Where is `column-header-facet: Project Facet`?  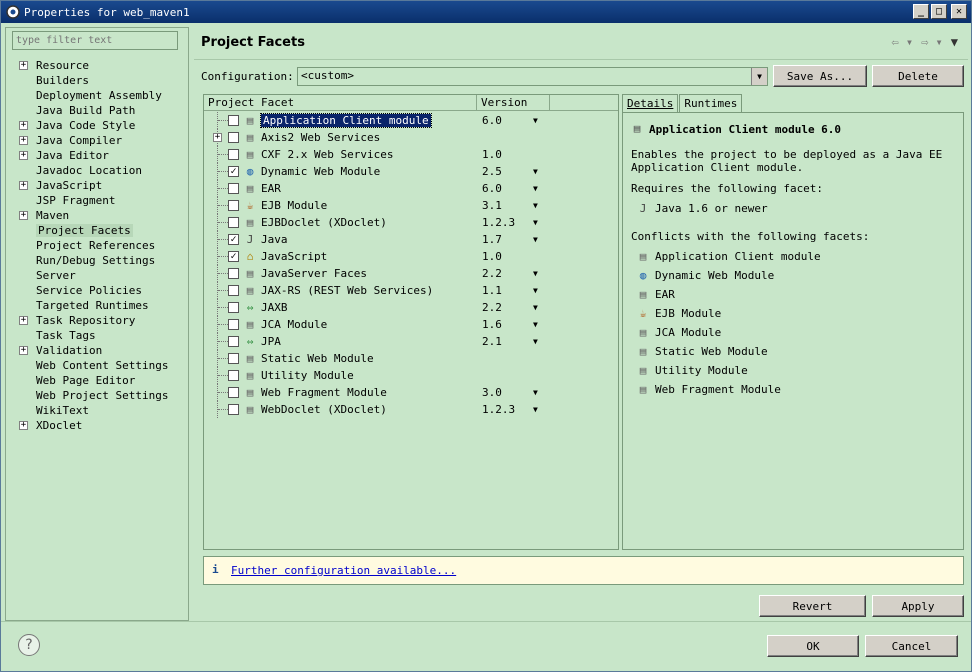 column-header-facet: Project Facet is located at coordinates (340, 103).